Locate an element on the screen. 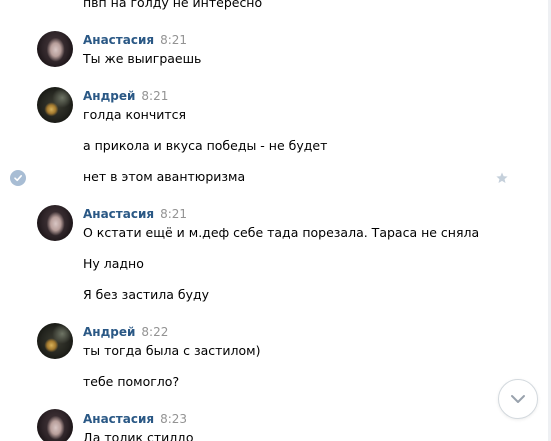  message-text: Да толик стилдо is located at coordinates (138, 435).